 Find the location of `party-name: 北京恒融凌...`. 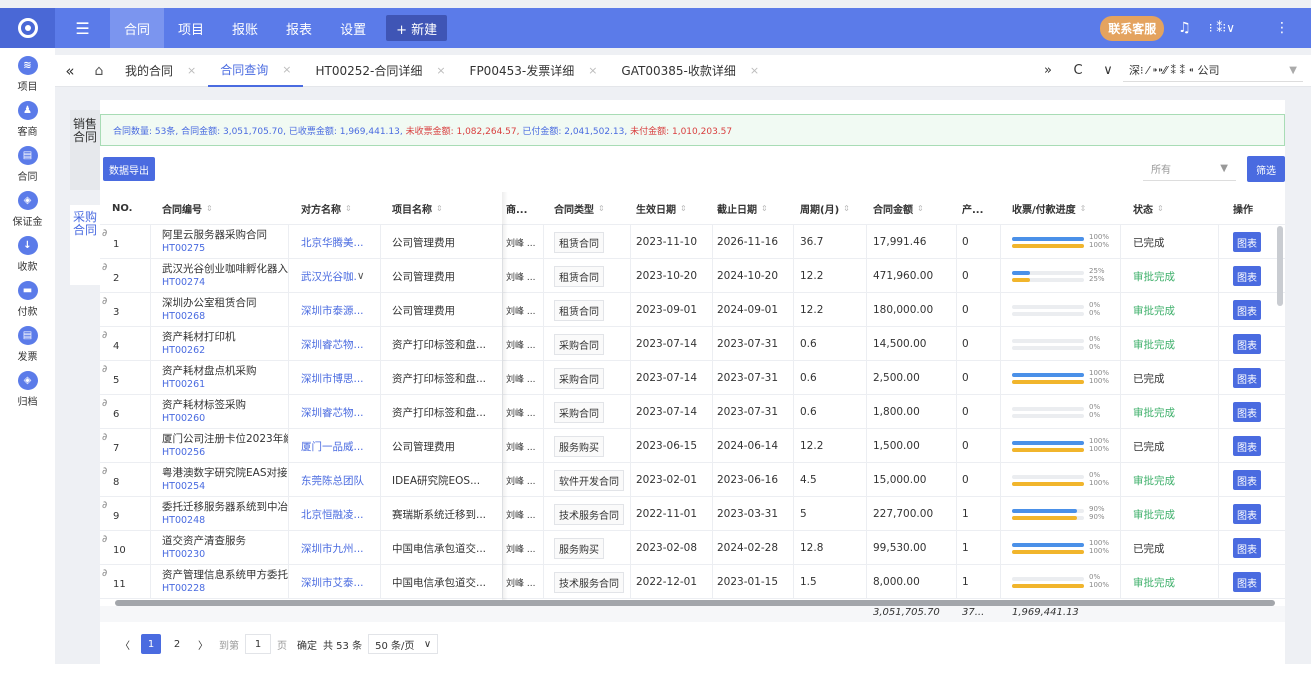

party-name: 北京恒融凌... is located at coordinates (339, 514).